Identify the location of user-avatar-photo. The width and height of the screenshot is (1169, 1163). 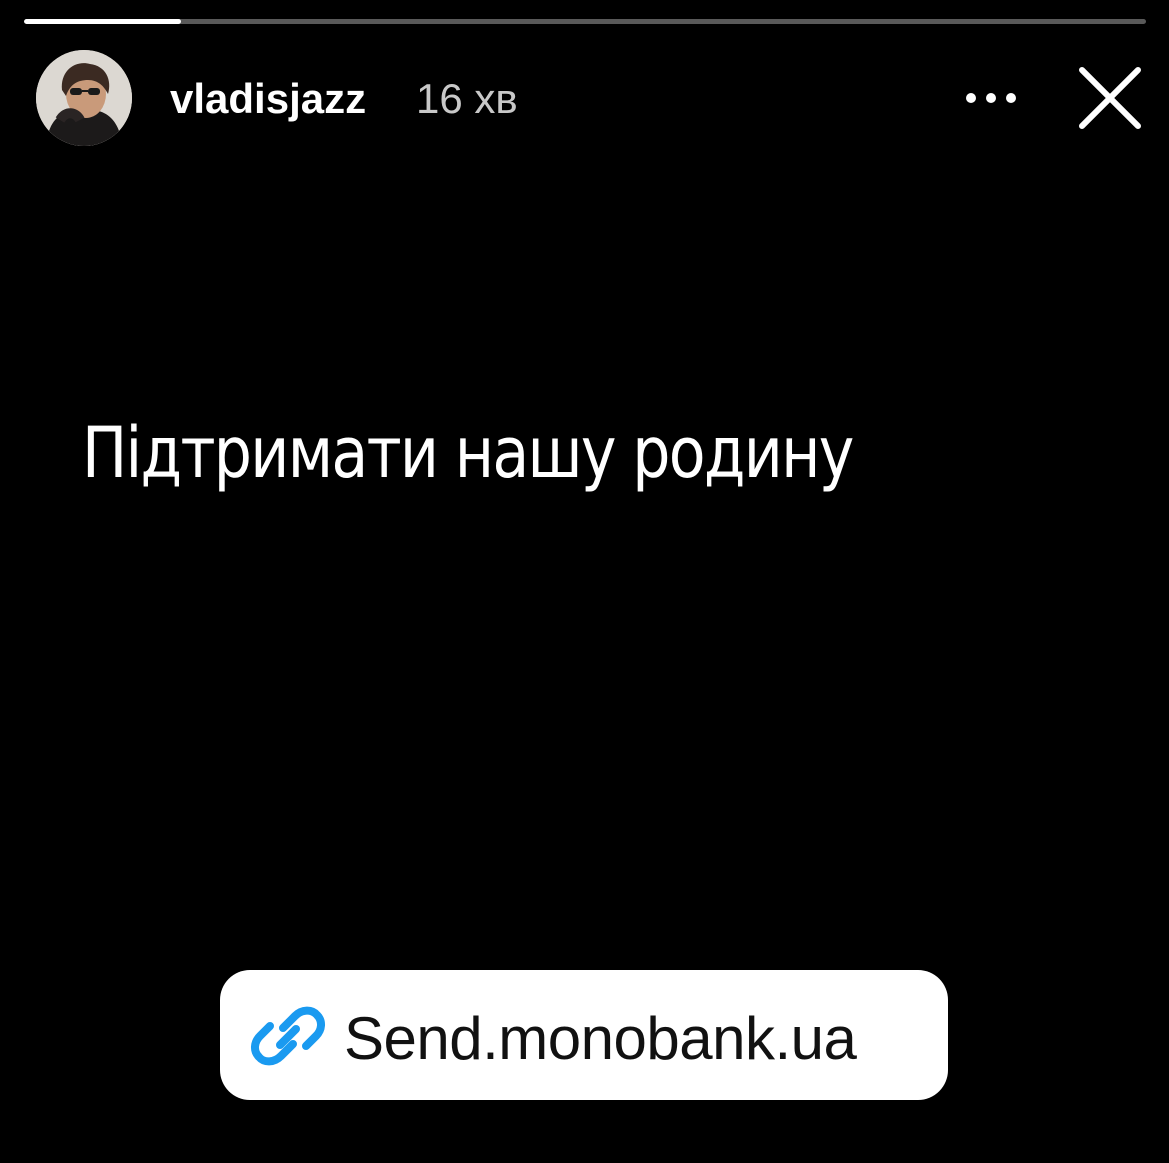
(84, 98).